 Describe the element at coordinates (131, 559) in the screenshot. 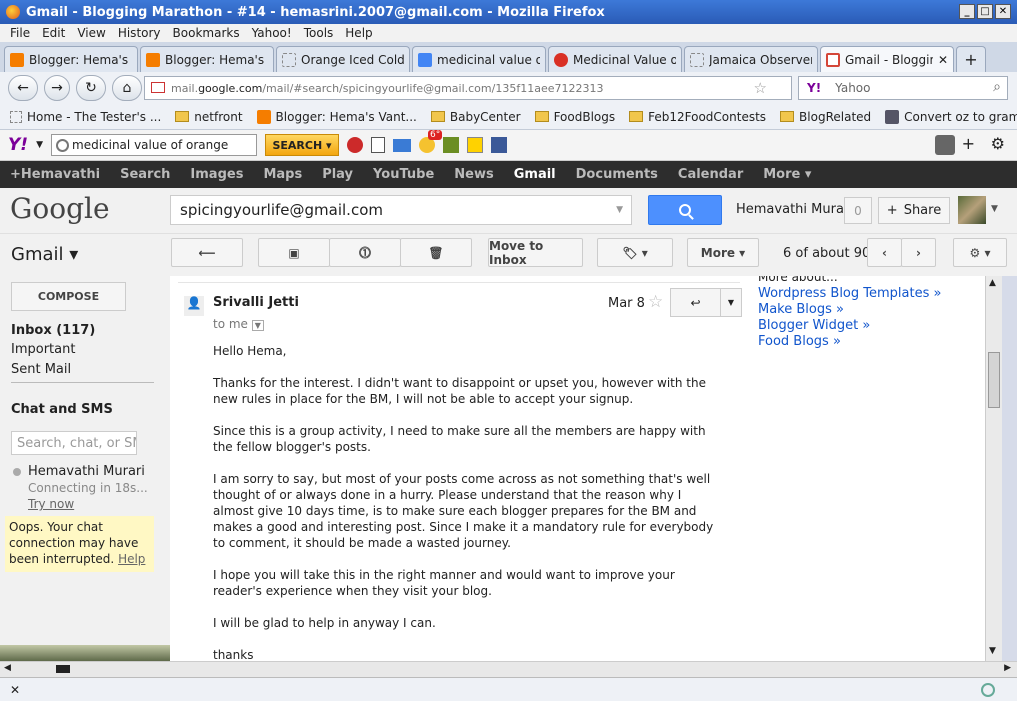

I see `help-link: Help` at that location.